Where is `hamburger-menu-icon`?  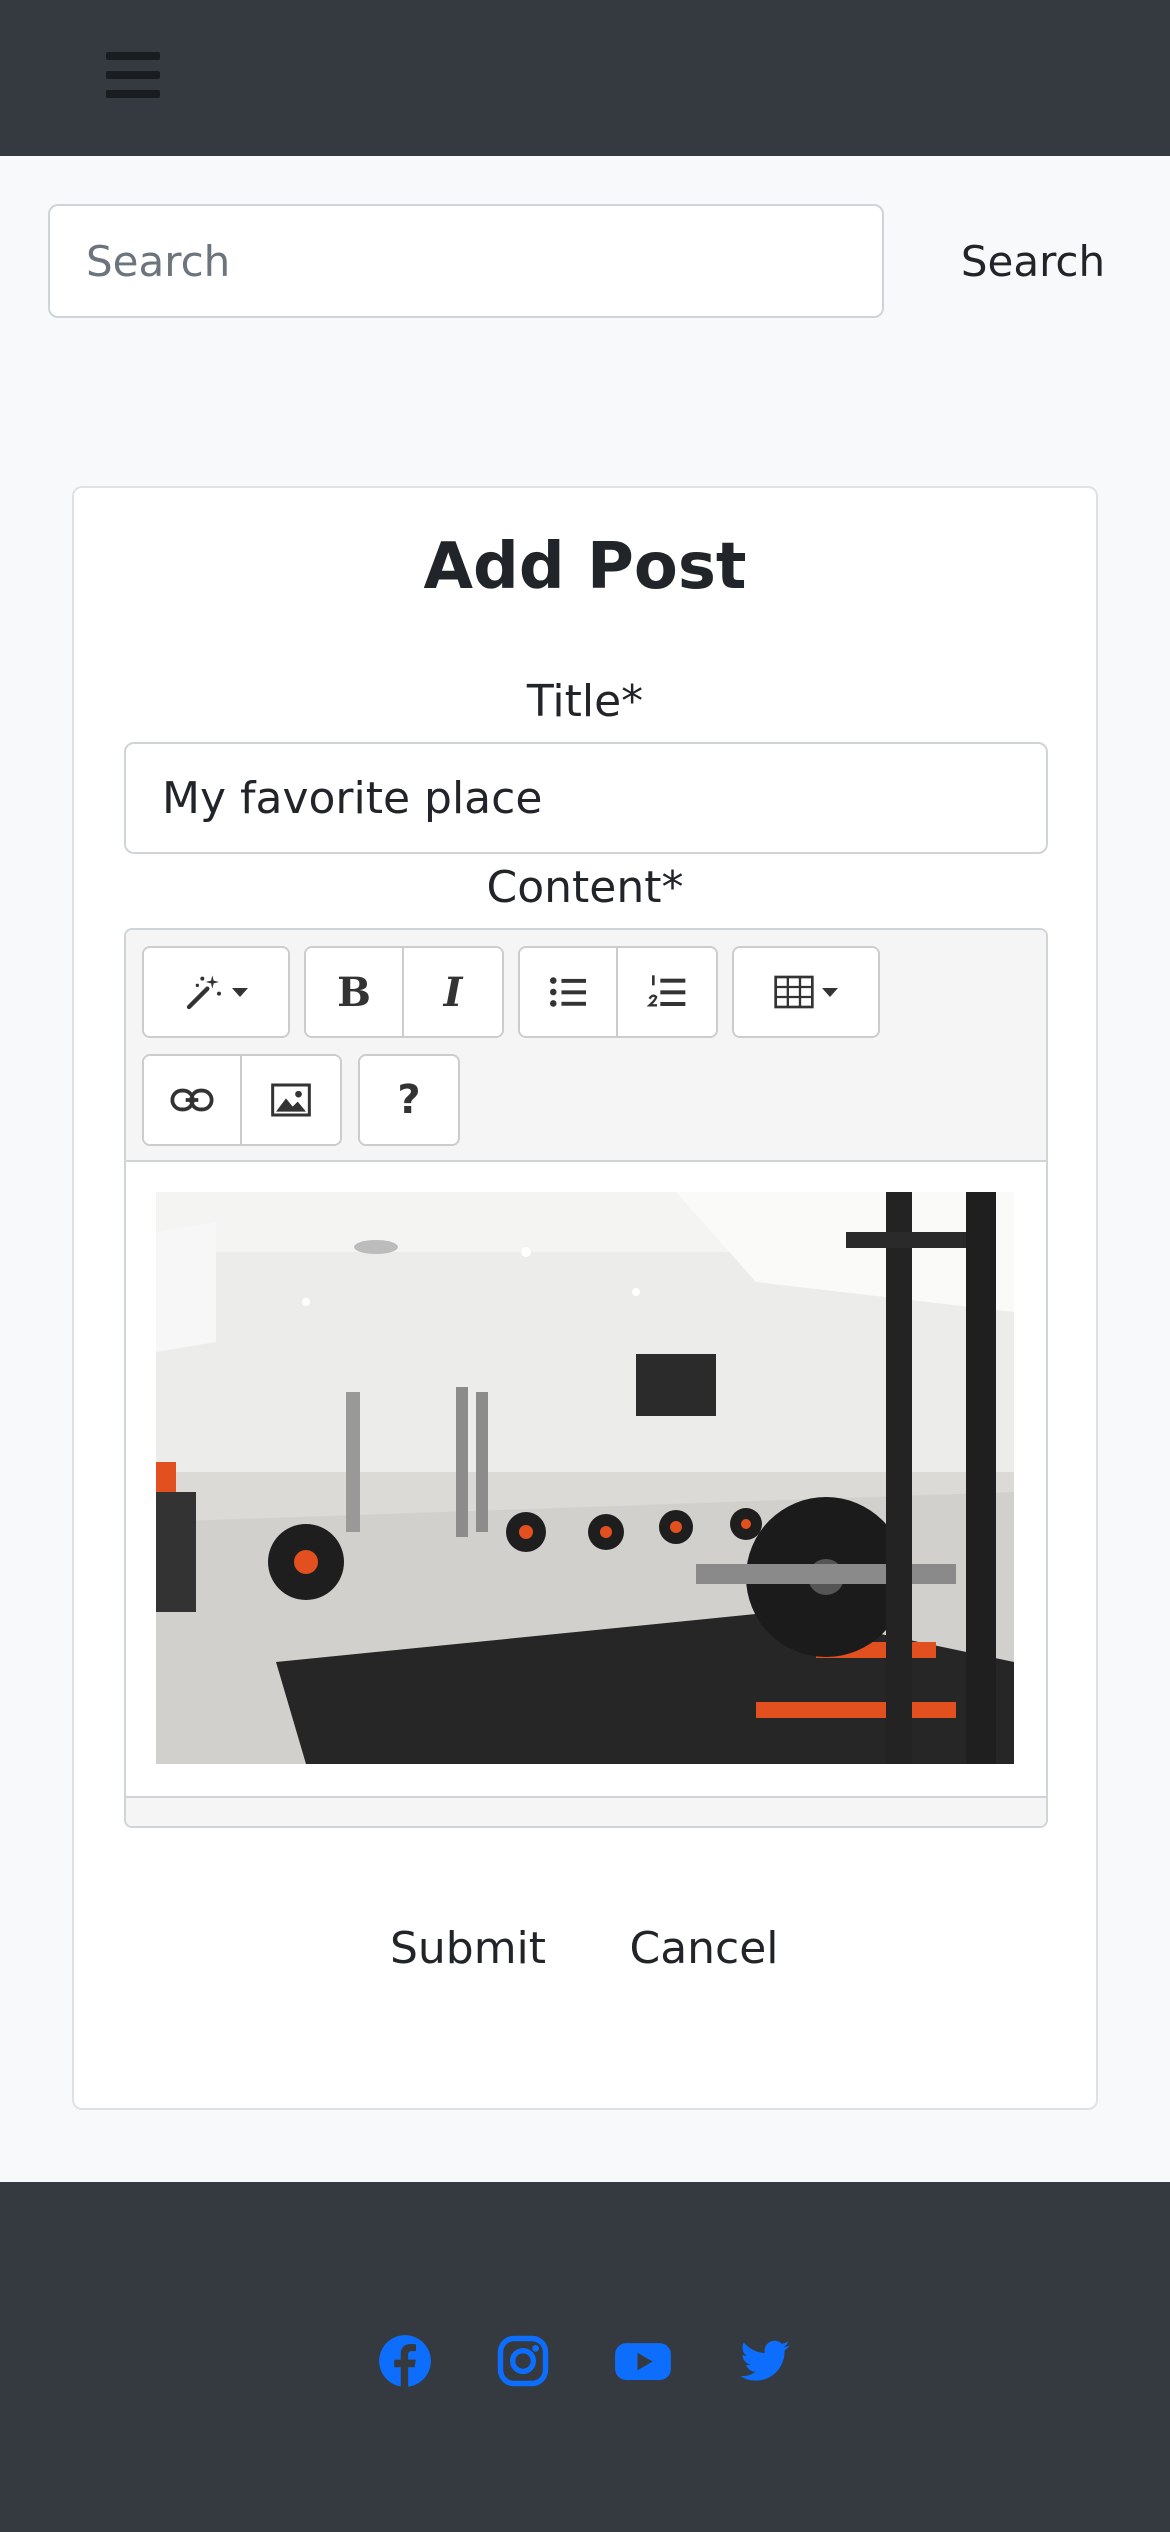 hamburger-menu-icon is located at coordinates (134, 75).